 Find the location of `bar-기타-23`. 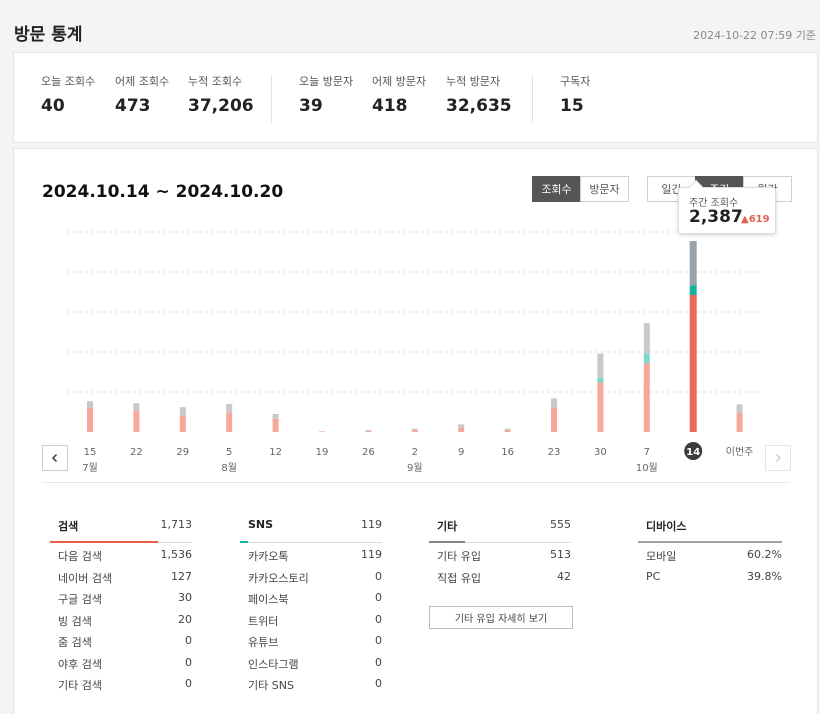

bar-기타-23 is located at coordinates (554, 403).